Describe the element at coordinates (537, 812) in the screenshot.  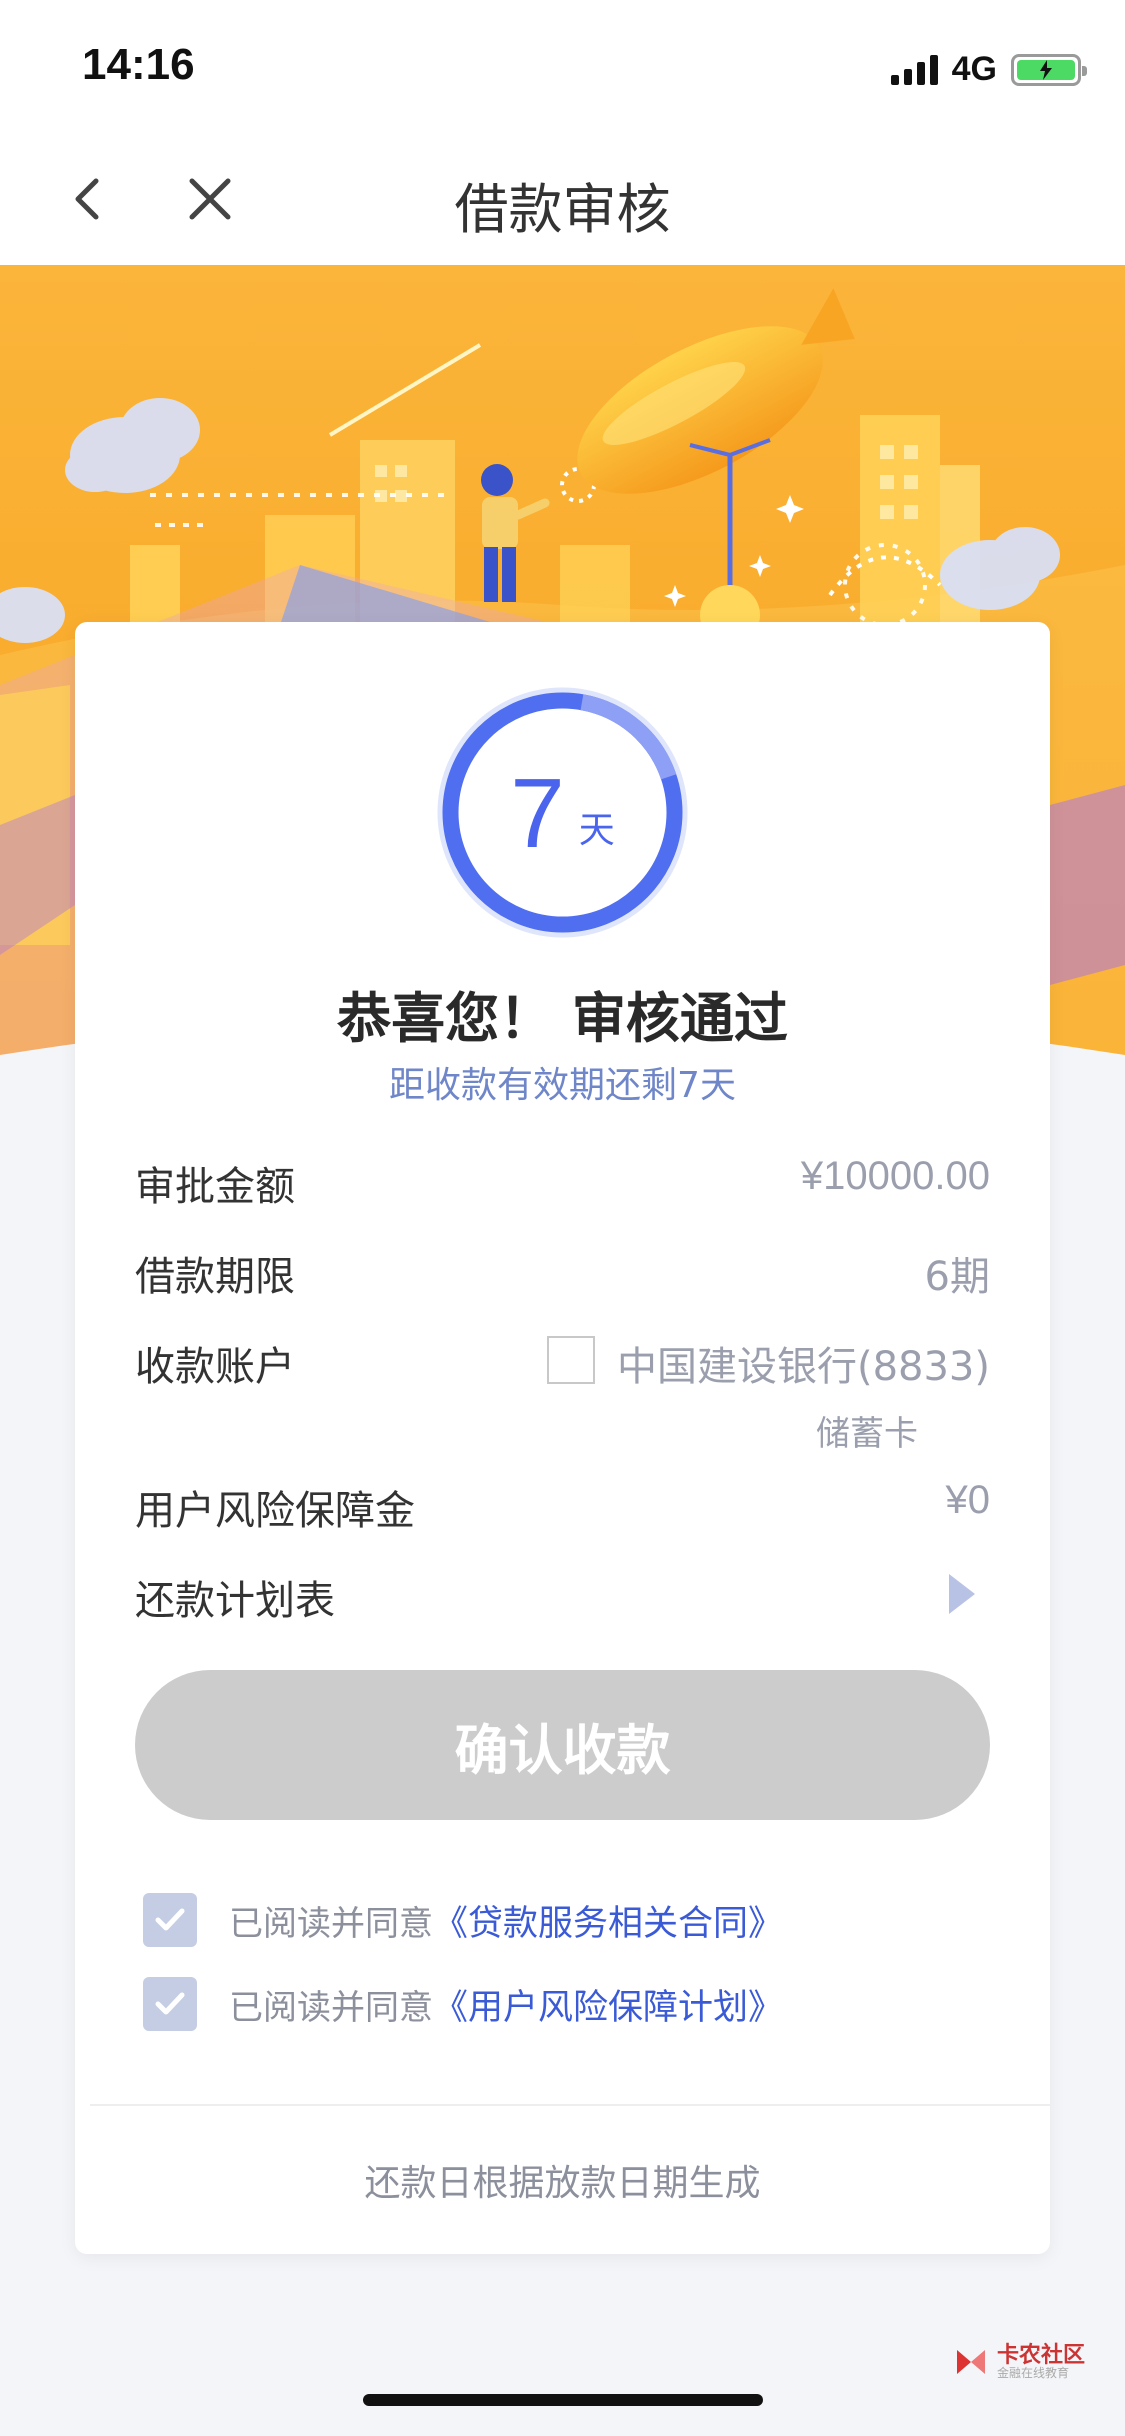
I see `countdown-number: 7` at that location.